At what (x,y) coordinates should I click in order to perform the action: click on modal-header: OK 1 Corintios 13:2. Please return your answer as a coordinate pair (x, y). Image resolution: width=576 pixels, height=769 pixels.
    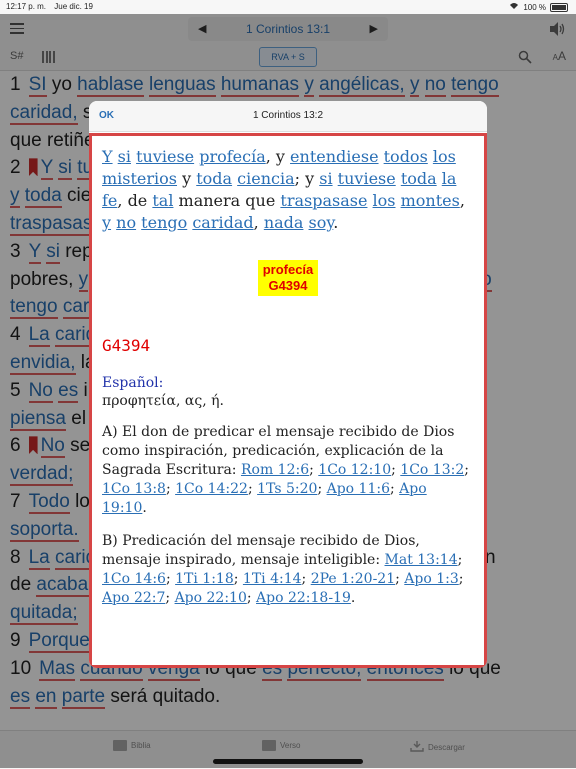
    Looking at the image, I should click on (288, 116).